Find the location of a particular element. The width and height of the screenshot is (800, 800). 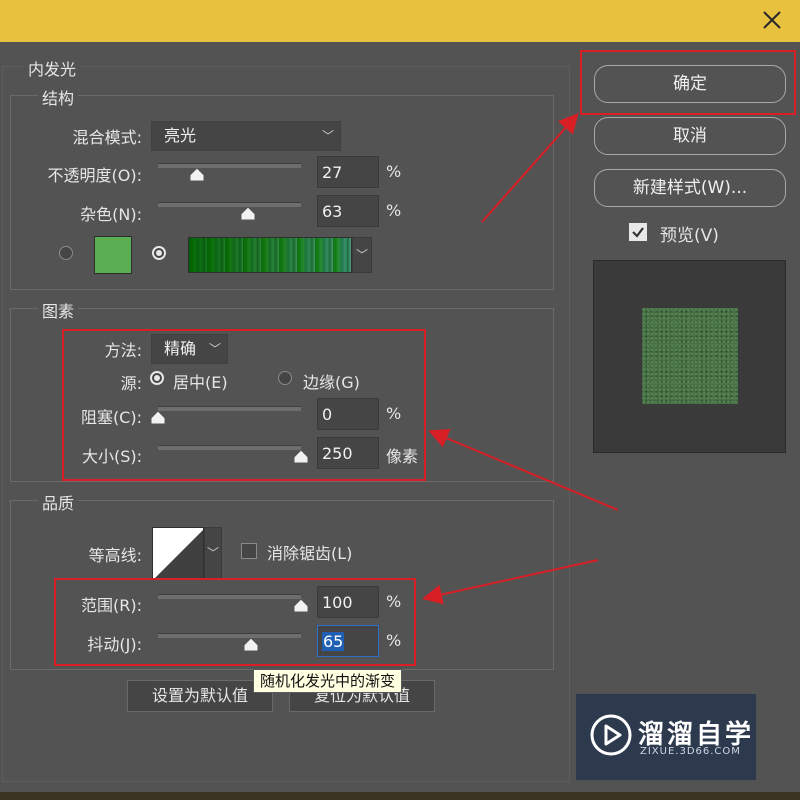

watermark-subtitle: ZIXUE.3D66.COM is located at coordinates (690, 751).